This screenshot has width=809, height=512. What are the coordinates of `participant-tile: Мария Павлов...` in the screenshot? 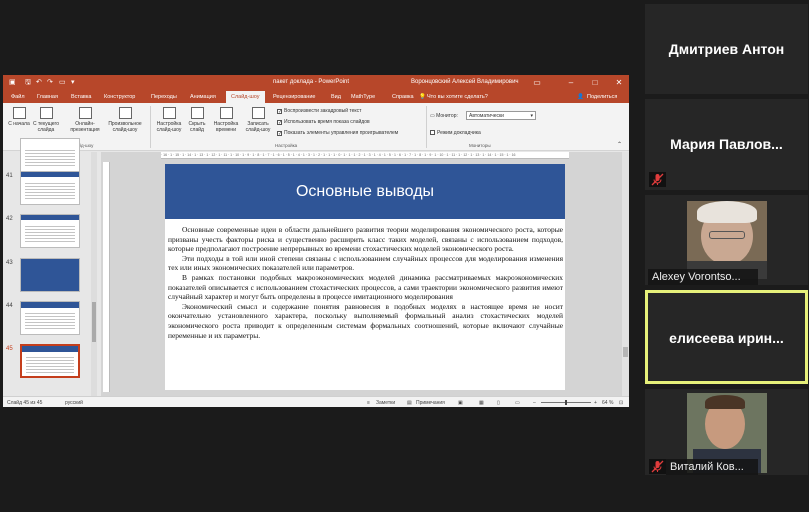 It's located at (726, 144).